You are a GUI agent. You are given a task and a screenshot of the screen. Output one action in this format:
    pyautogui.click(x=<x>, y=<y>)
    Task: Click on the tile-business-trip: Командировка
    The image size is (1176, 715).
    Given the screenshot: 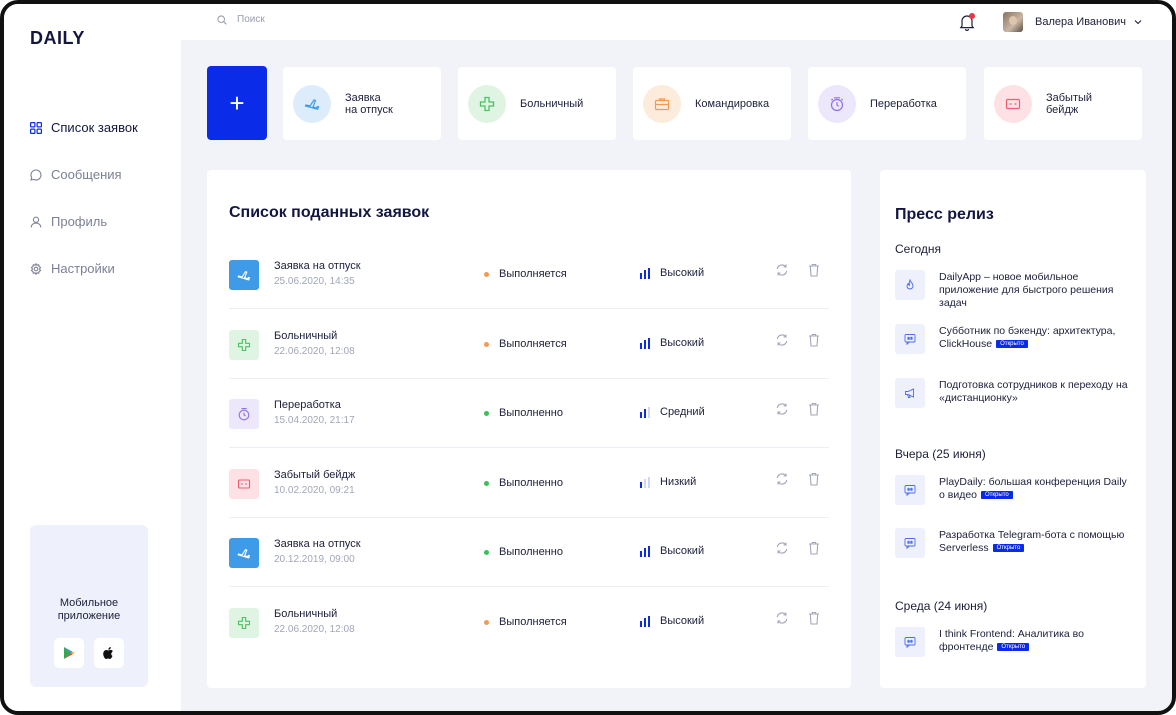 What is the action you would take?
    pyautogui.click(x=712, y=103)
    